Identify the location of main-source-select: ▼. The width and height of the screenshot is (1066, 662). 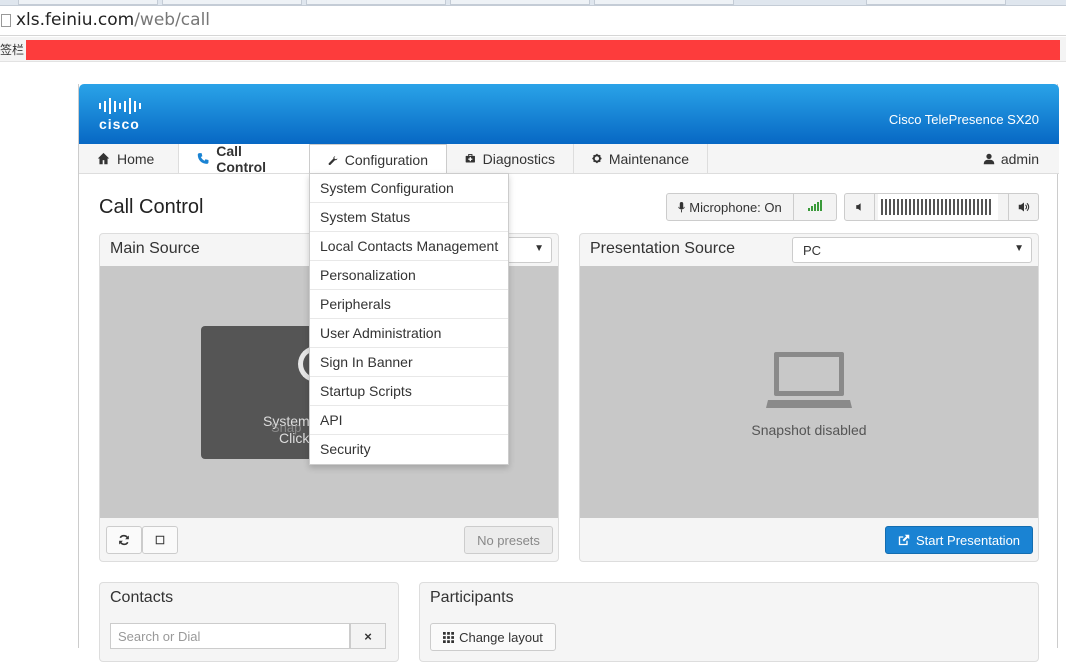
(528, 250).